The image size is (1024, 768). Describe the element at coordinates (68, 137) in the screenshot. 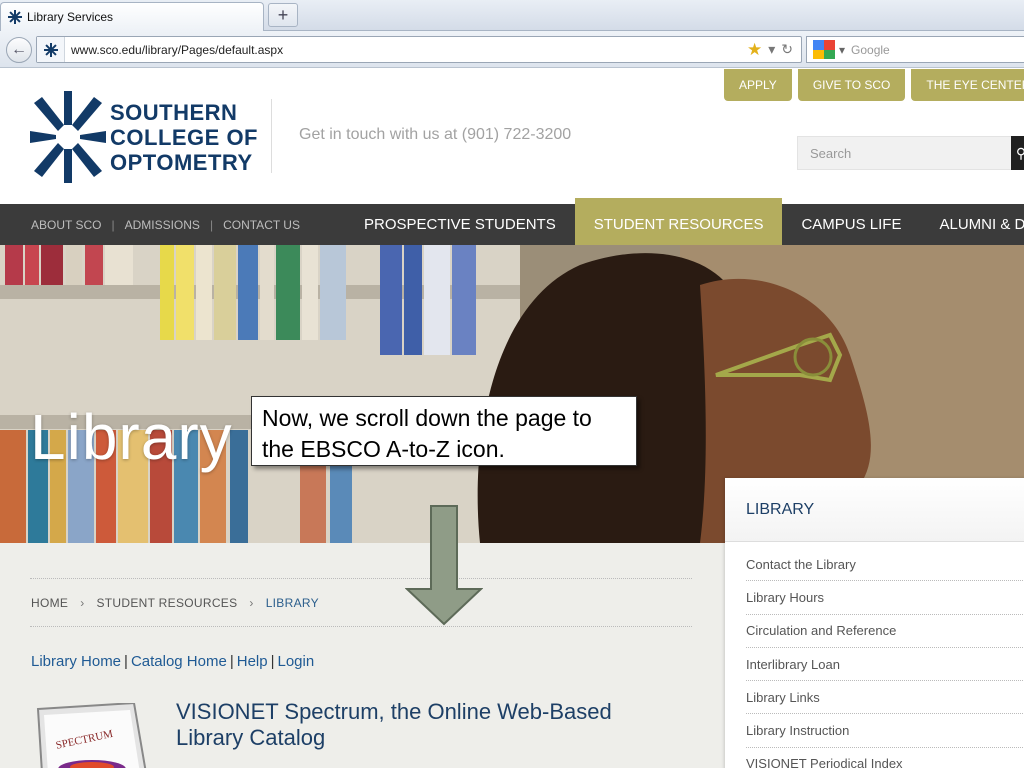

I see `sco-logo-icon` at that location.